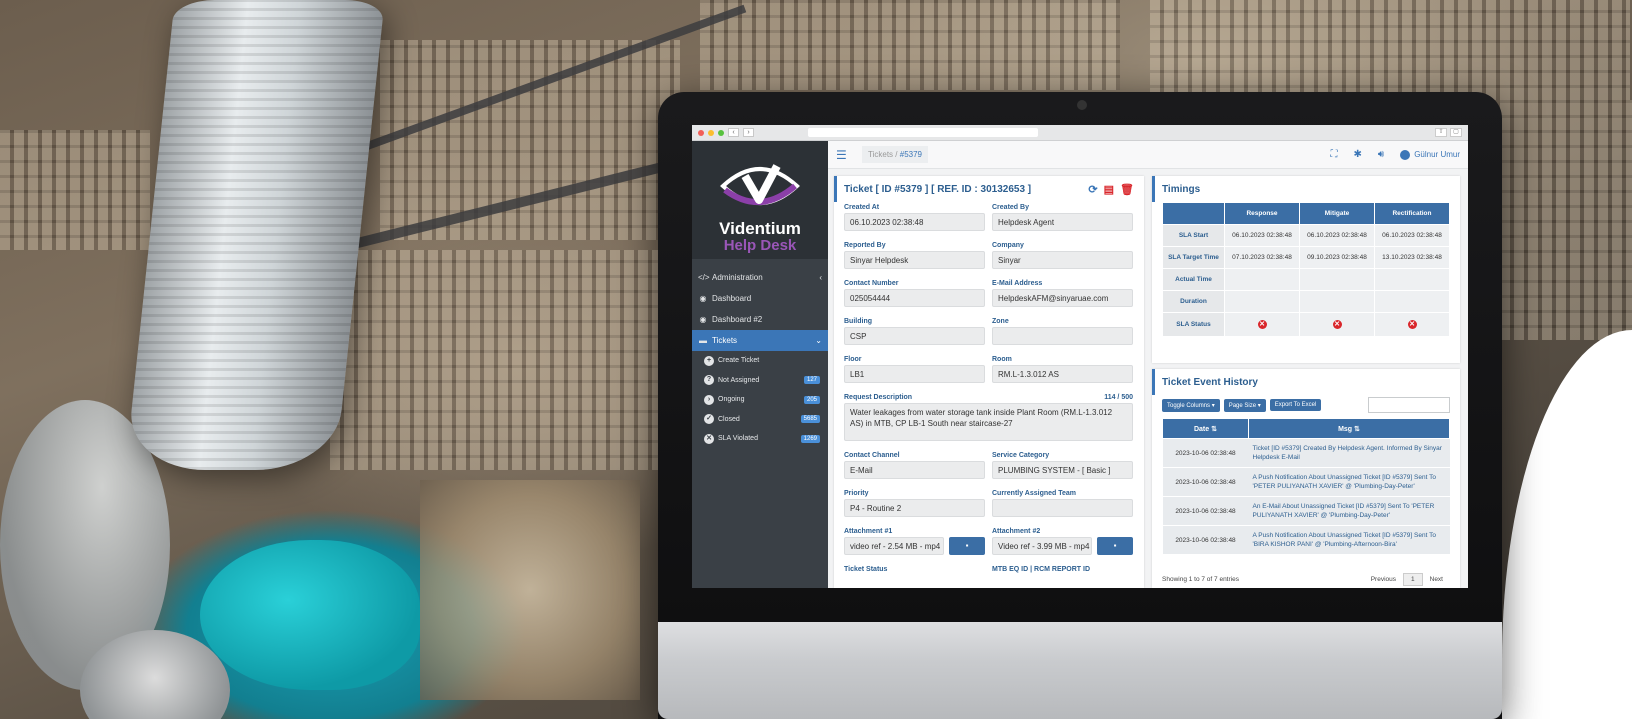 This screenshot has width=1632, height=719. I want to click on contact-number-field: 025054444, so click(914, 298).